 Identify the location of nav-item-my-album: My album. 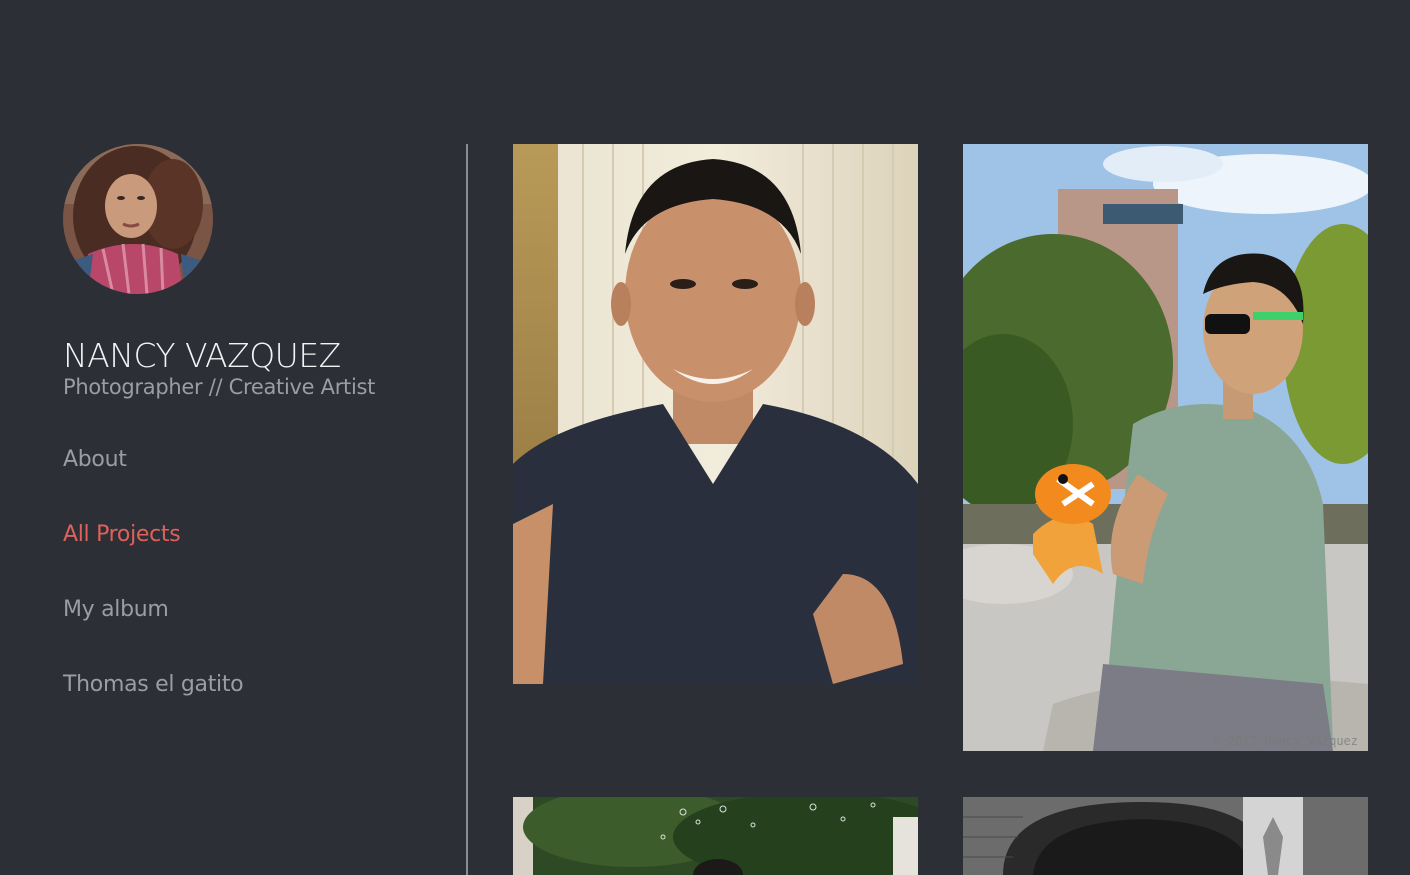
(253, 610).